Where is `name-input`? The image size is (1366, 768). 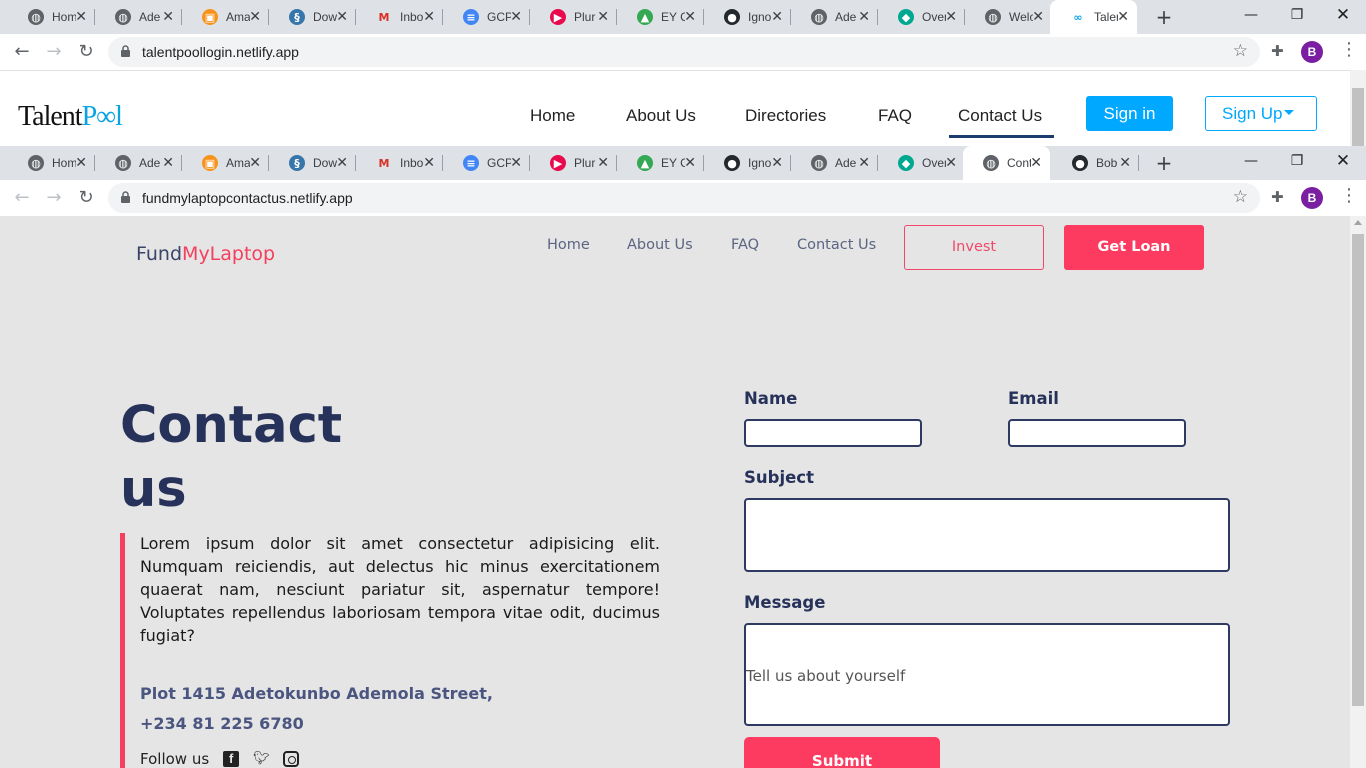 name-input is located at coordinates (833, 433).